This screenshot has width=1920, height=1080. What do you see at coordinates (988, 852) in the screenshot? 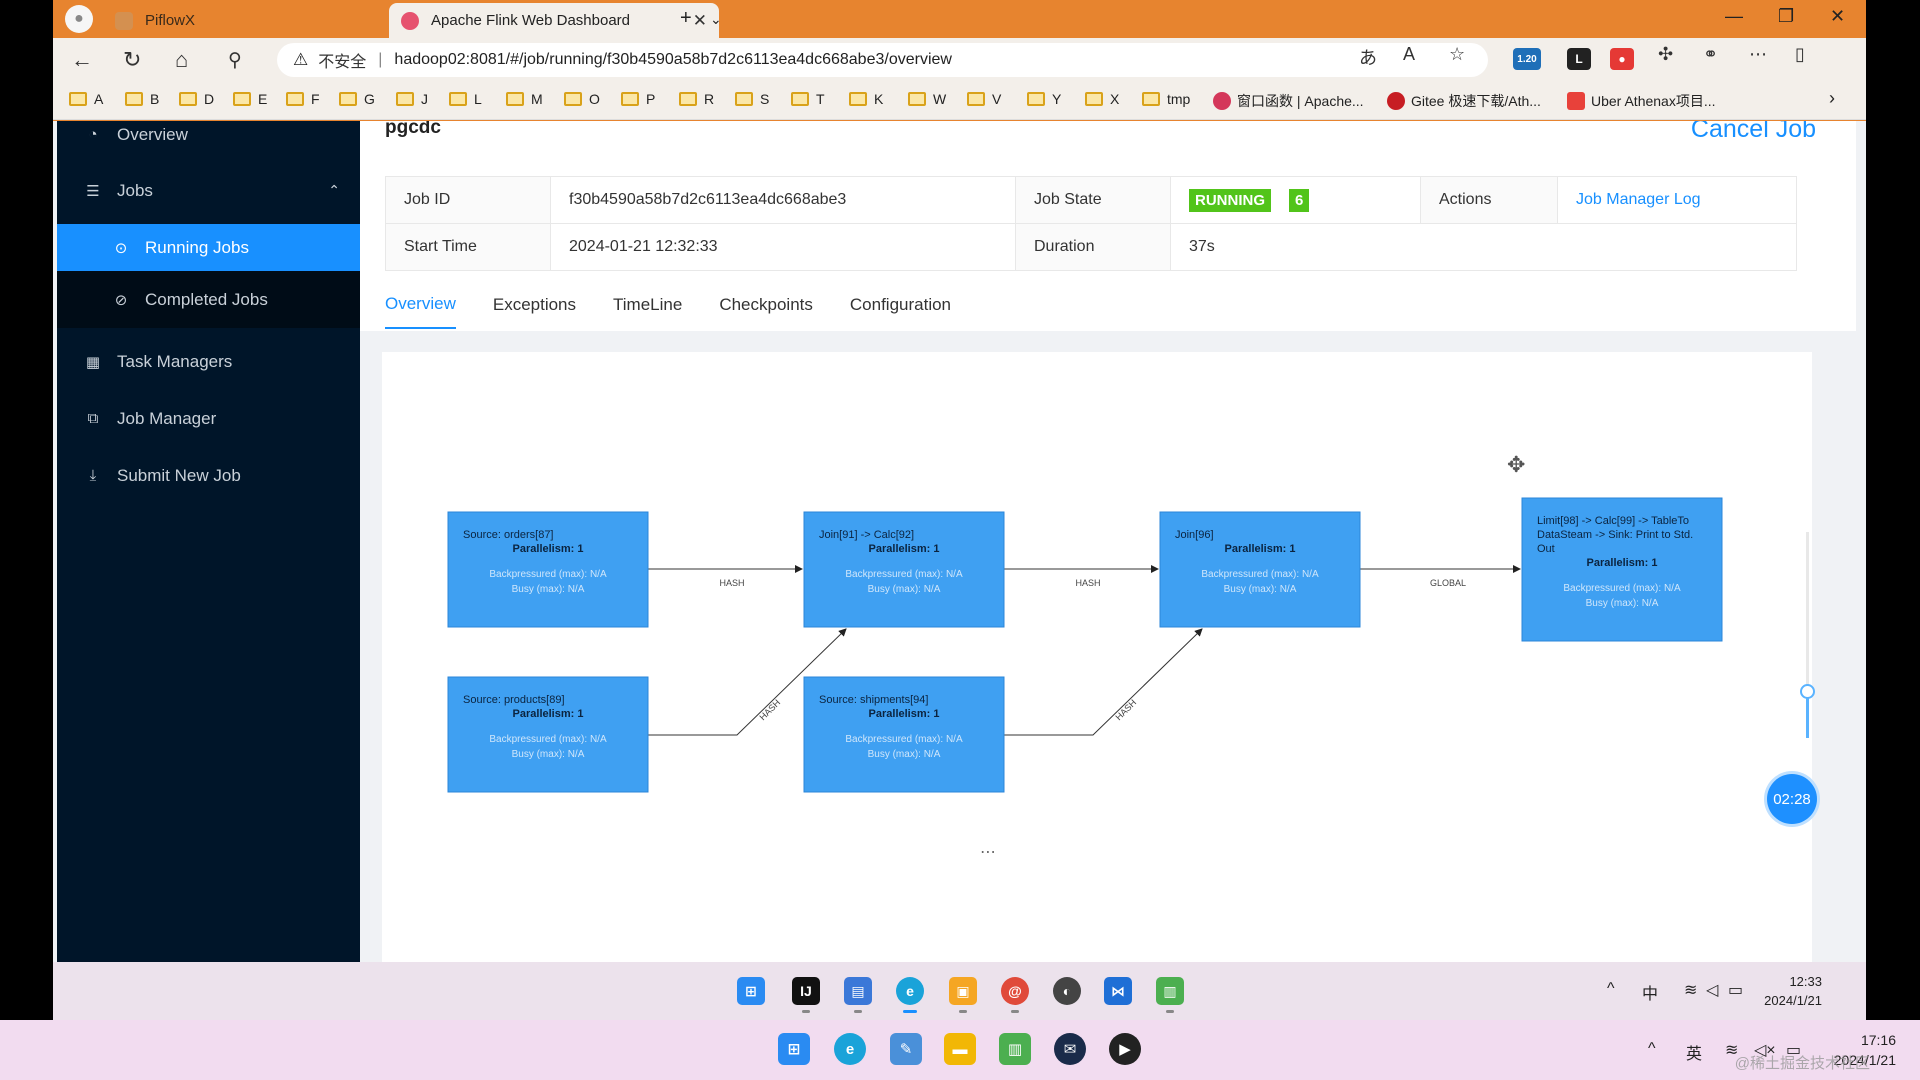
I see `resize-handle-icon: ⋯` at bounding box center [988, 852].